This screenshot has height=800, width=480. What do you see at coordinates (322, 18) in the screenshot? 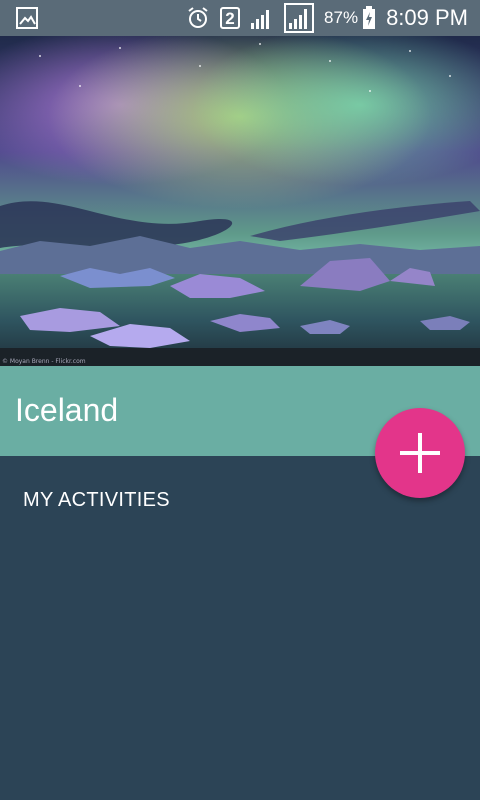
I see `status-icons: 2 87% 8:09 PM` at bounding box center [322, 18].